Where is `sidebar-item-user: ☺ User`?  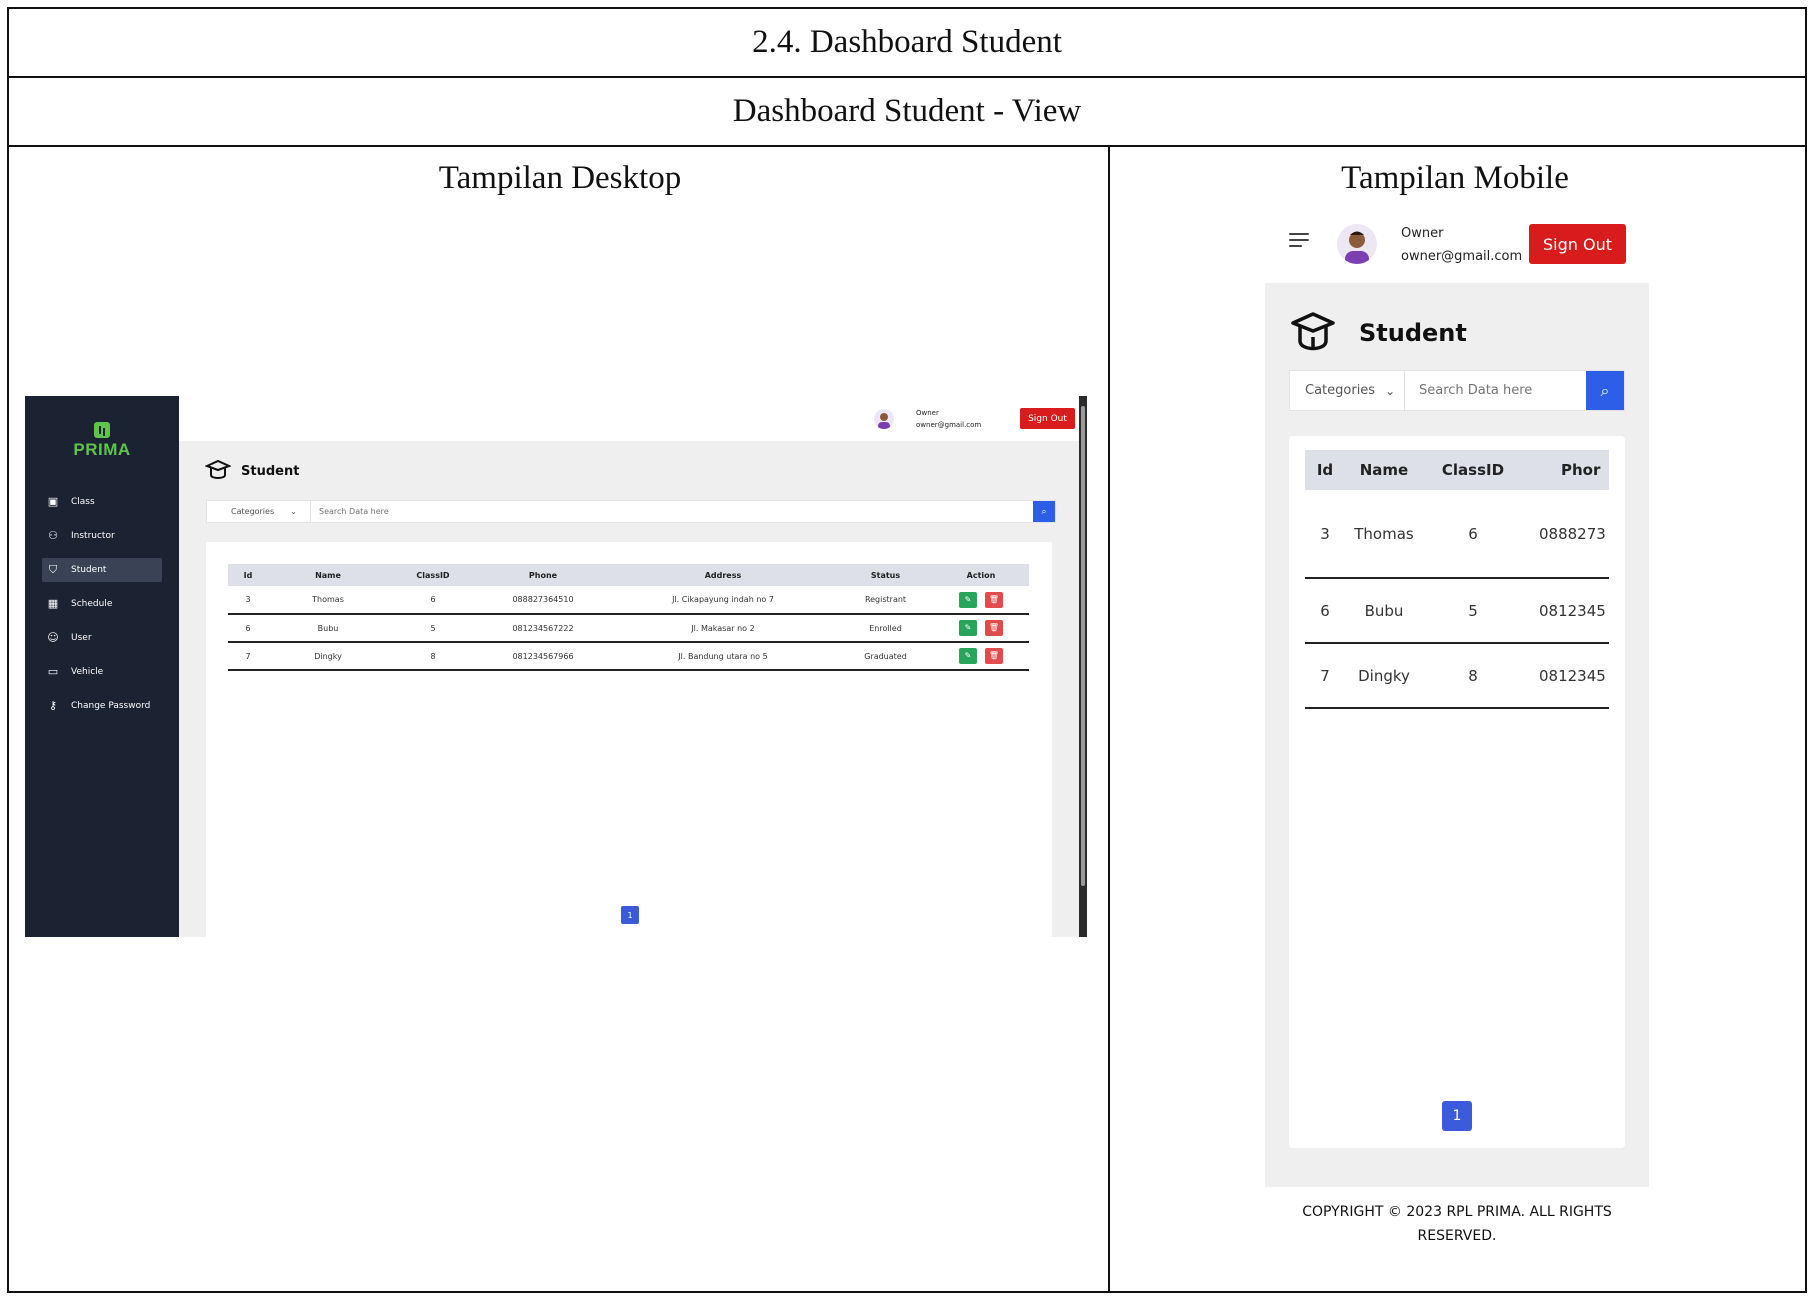
sidebar-item-user: ☺ User is located at coordinates (102, 638).